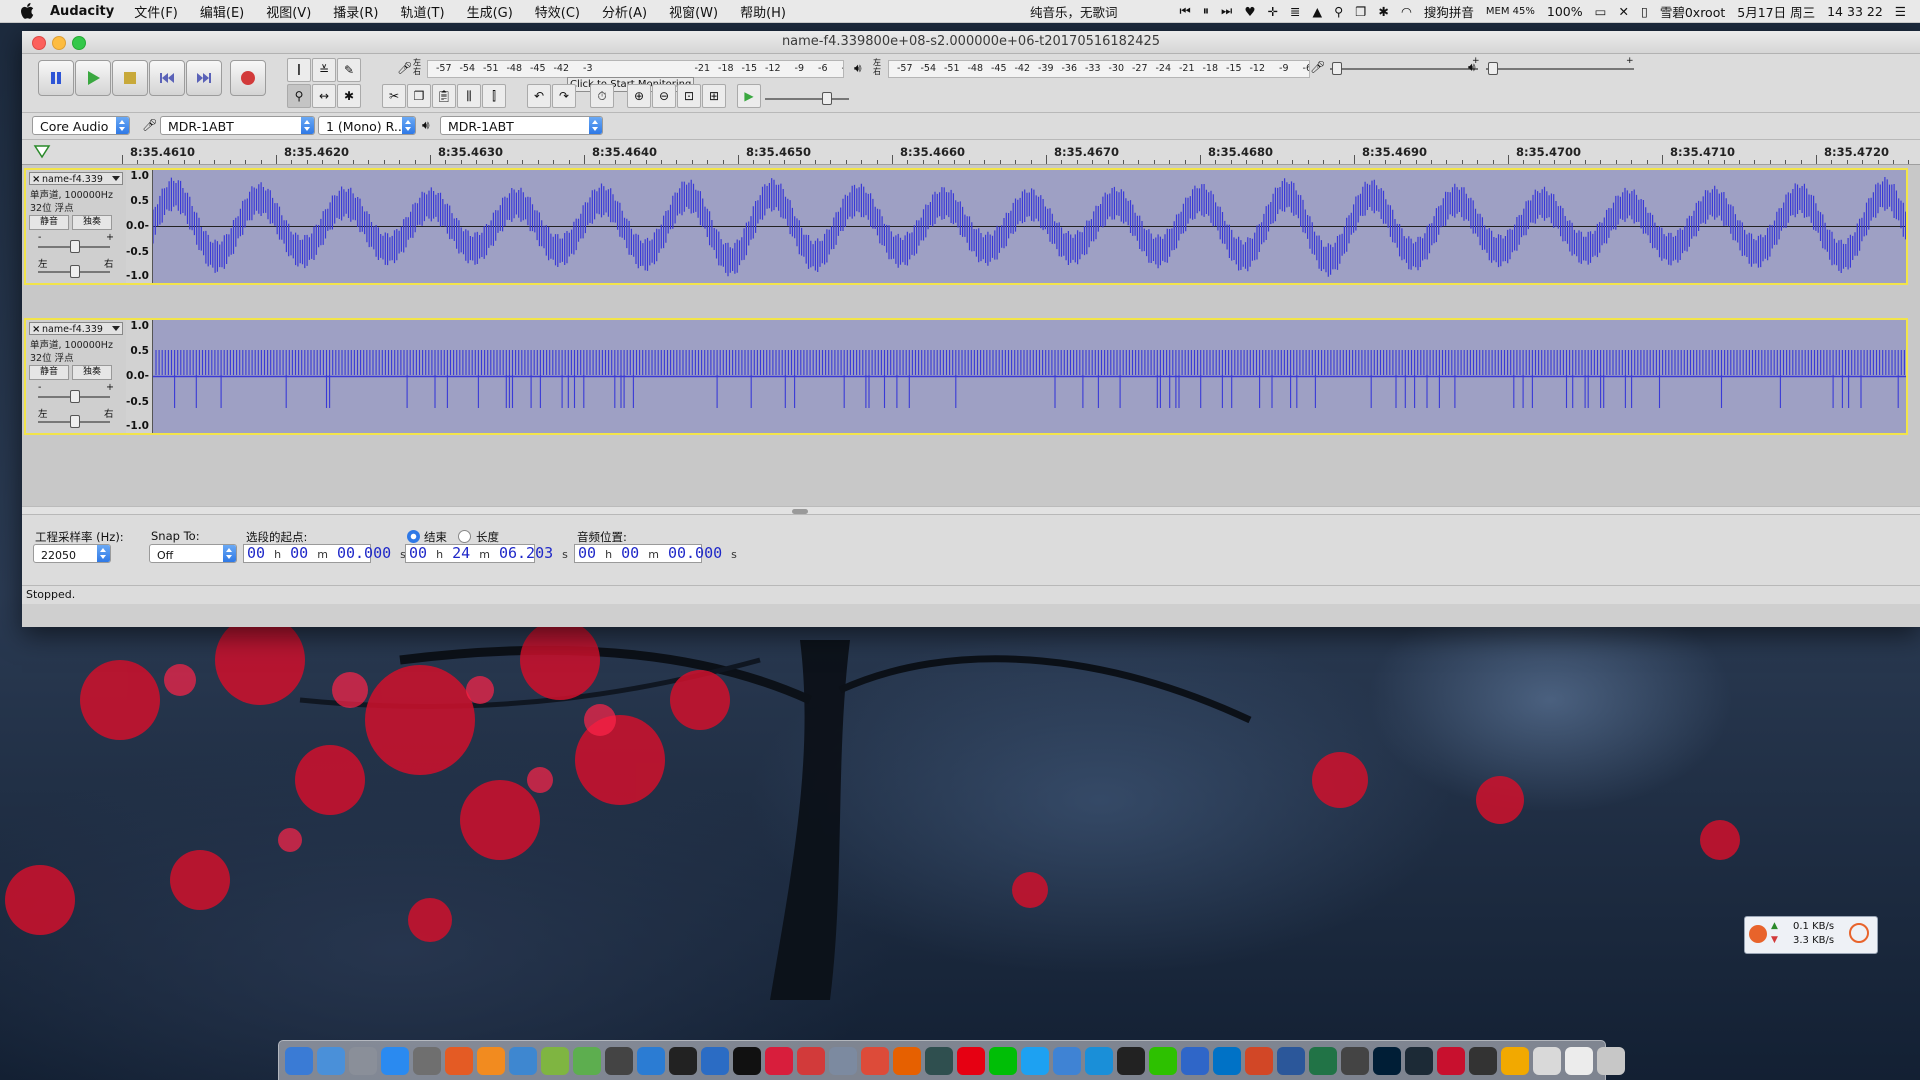 The height and width of the screenshot is (1080, 1920). I want to click on input-method-label: 搜狗拼音, so click(1449, 11).